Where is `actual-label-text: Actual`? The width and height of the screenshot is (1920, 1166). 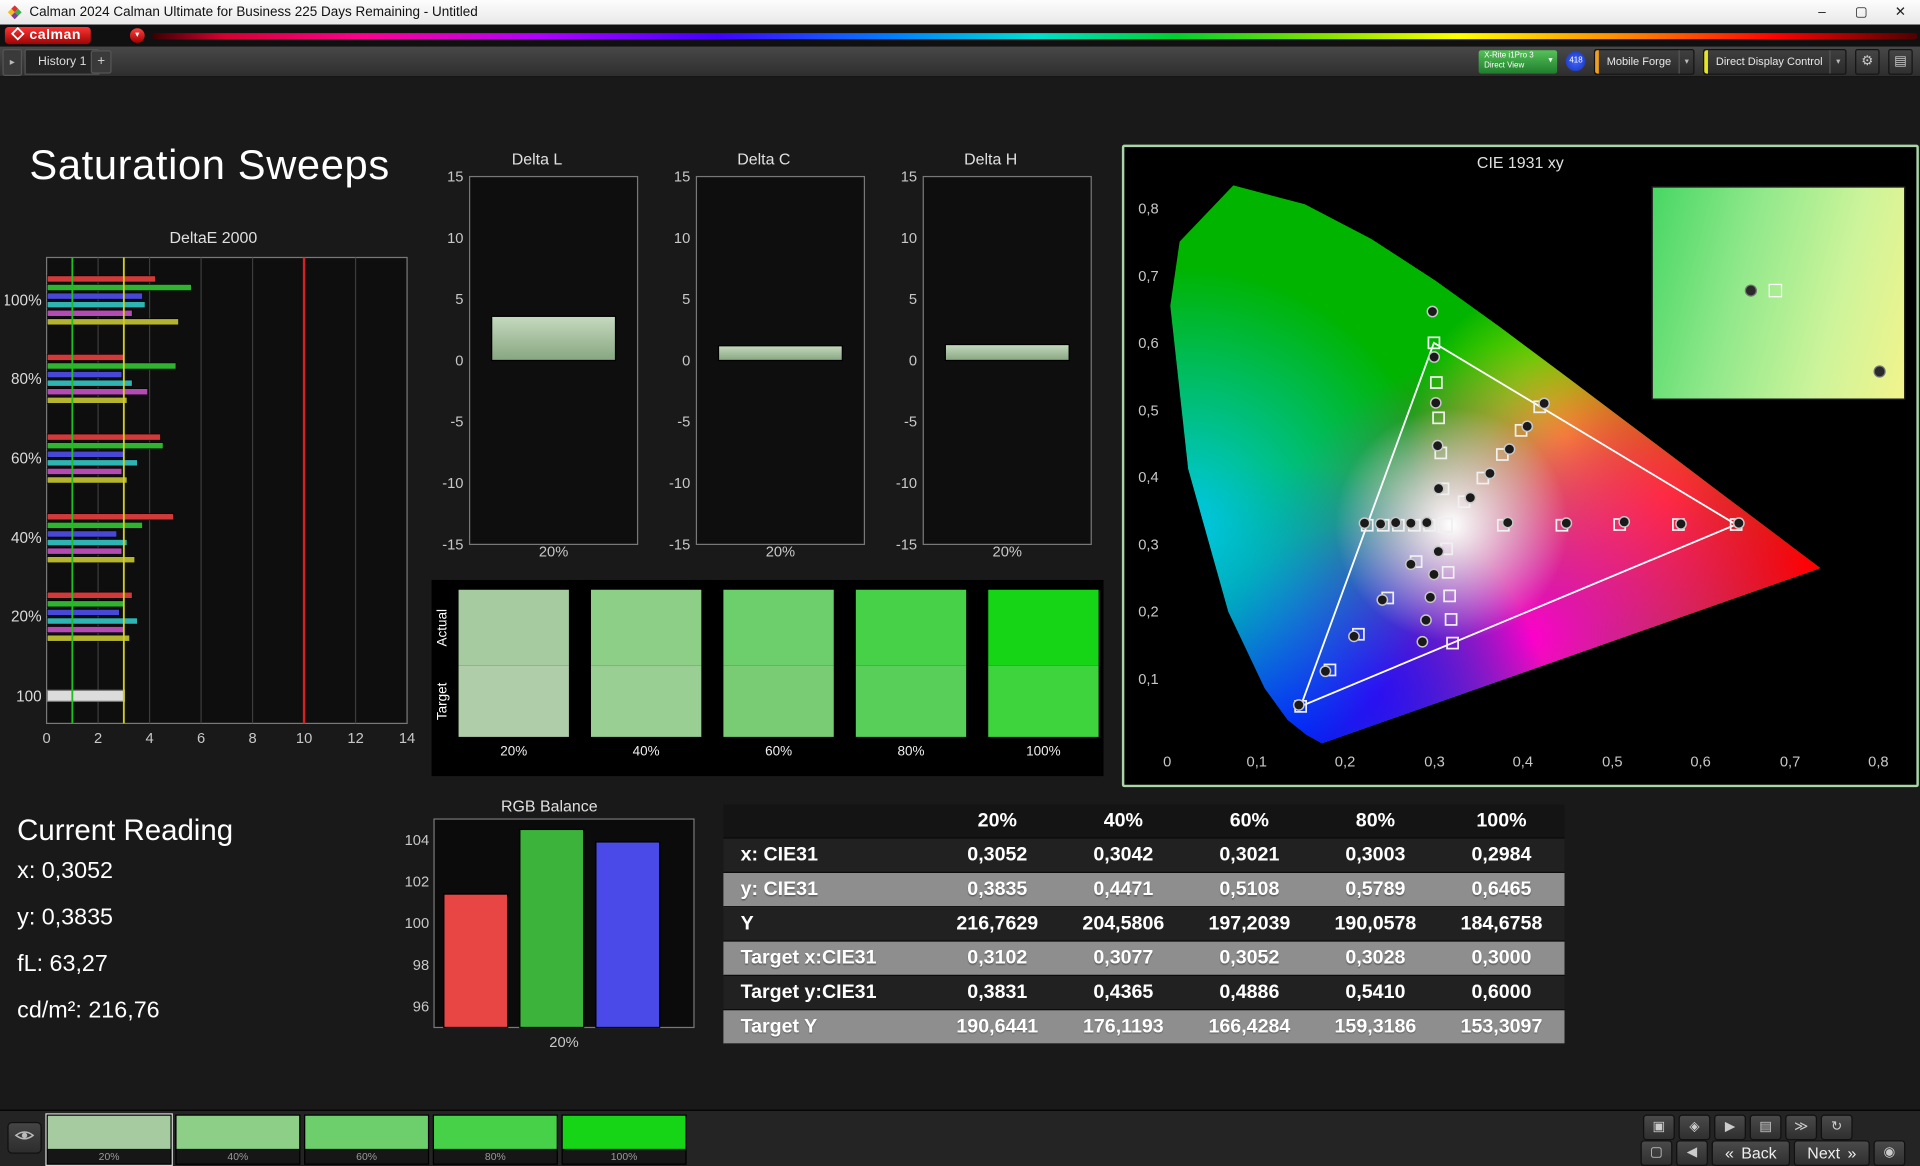 actual-label-text: Actual is located at coordinates (442, 628).